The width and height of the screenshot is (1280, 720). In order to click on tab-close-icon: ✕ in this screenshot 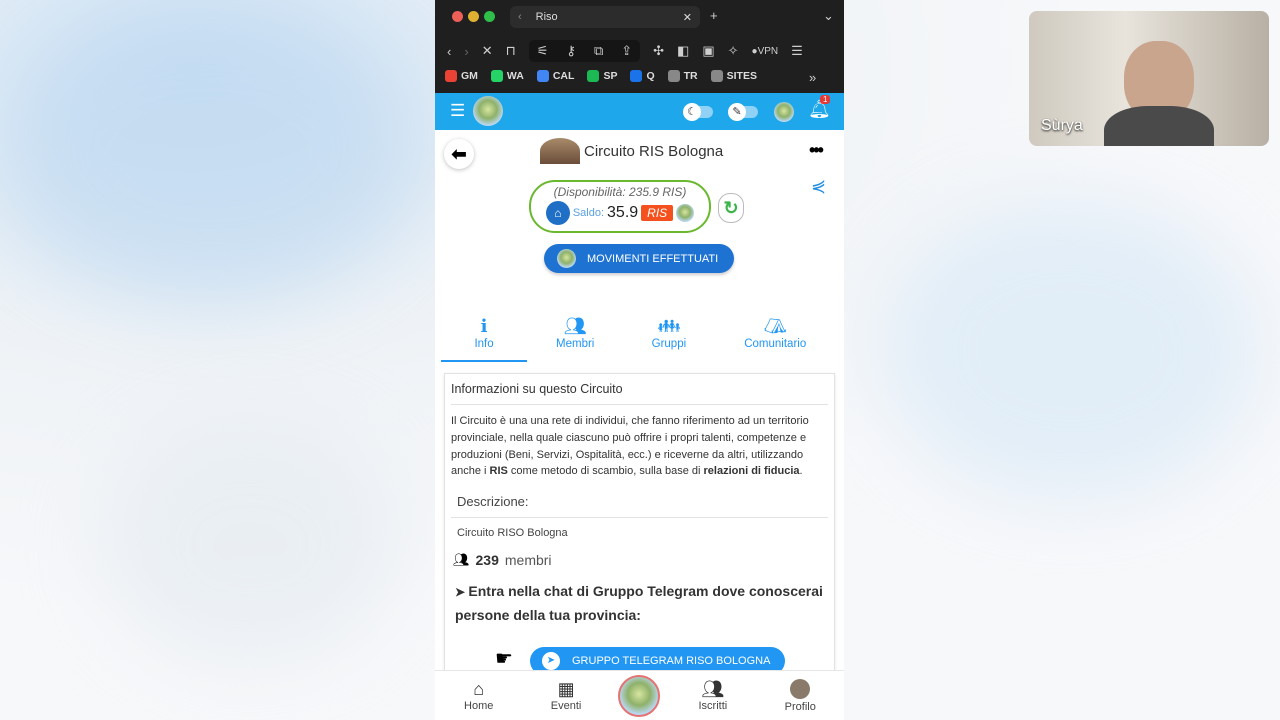, I will do `click(687, 17)`.